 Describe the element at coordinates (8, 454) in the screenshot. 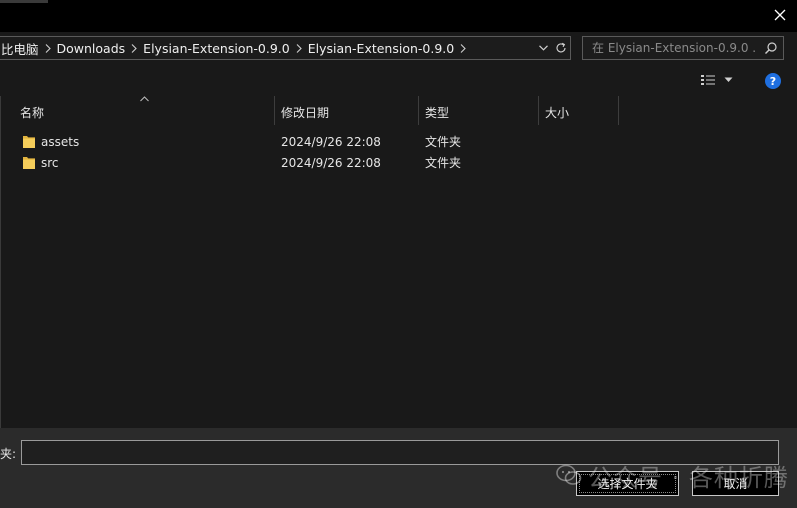

I see `folder-field-label: 夹:` at that location.